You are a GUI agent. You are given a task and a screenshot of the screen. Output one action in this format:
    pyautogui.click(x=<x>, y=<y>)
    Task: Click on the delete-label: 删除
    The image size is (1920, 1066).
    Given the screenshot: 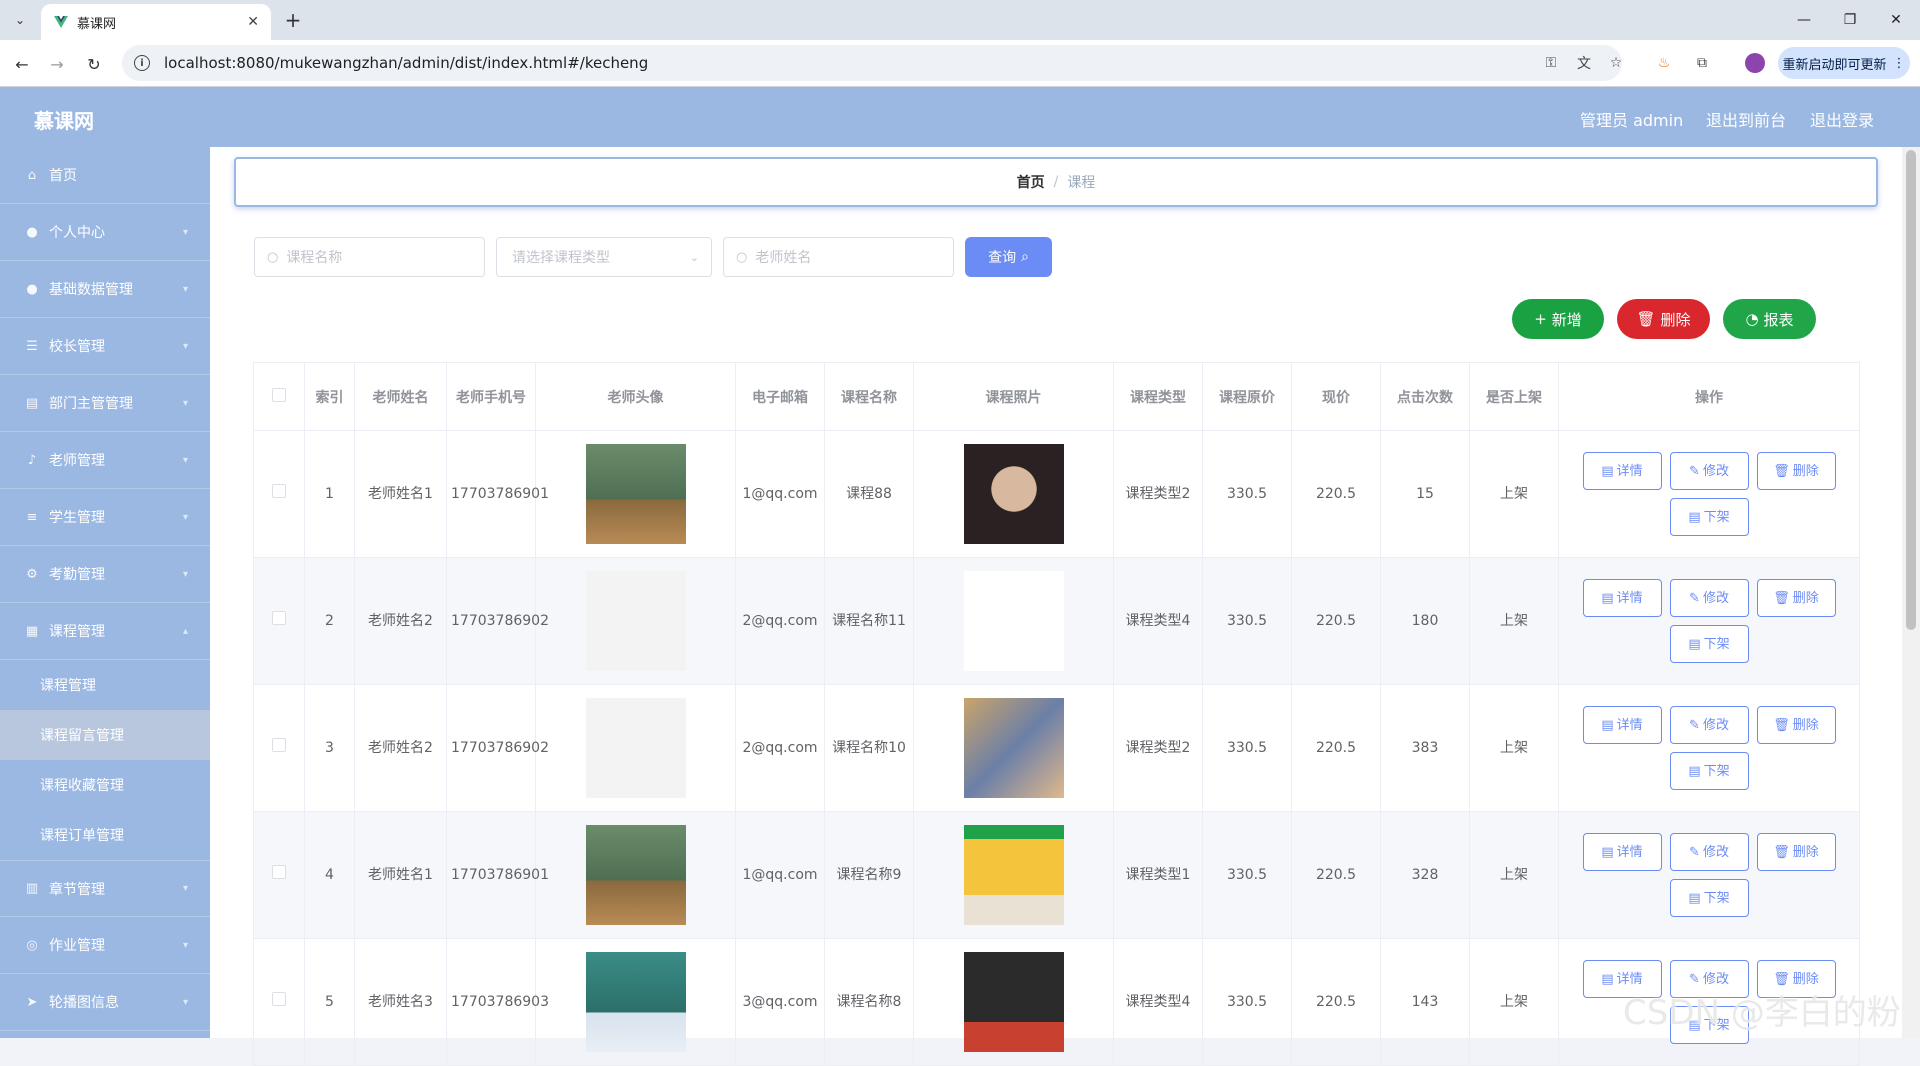 What is the action you would take?
    pyautogui.click(x=1805, y=725)
    